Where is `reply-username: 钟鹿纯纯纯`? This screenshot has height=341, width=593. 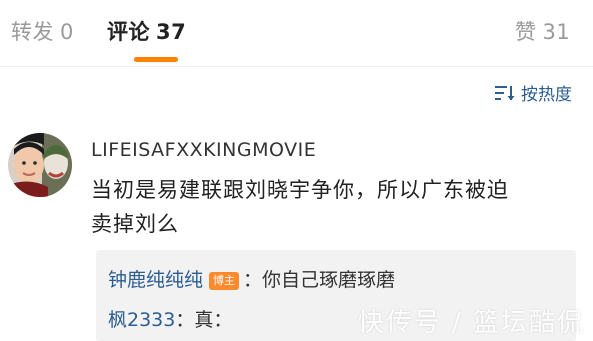
reply-username: 钟鹿纯纯纯 is located at coordinates (155, 280).